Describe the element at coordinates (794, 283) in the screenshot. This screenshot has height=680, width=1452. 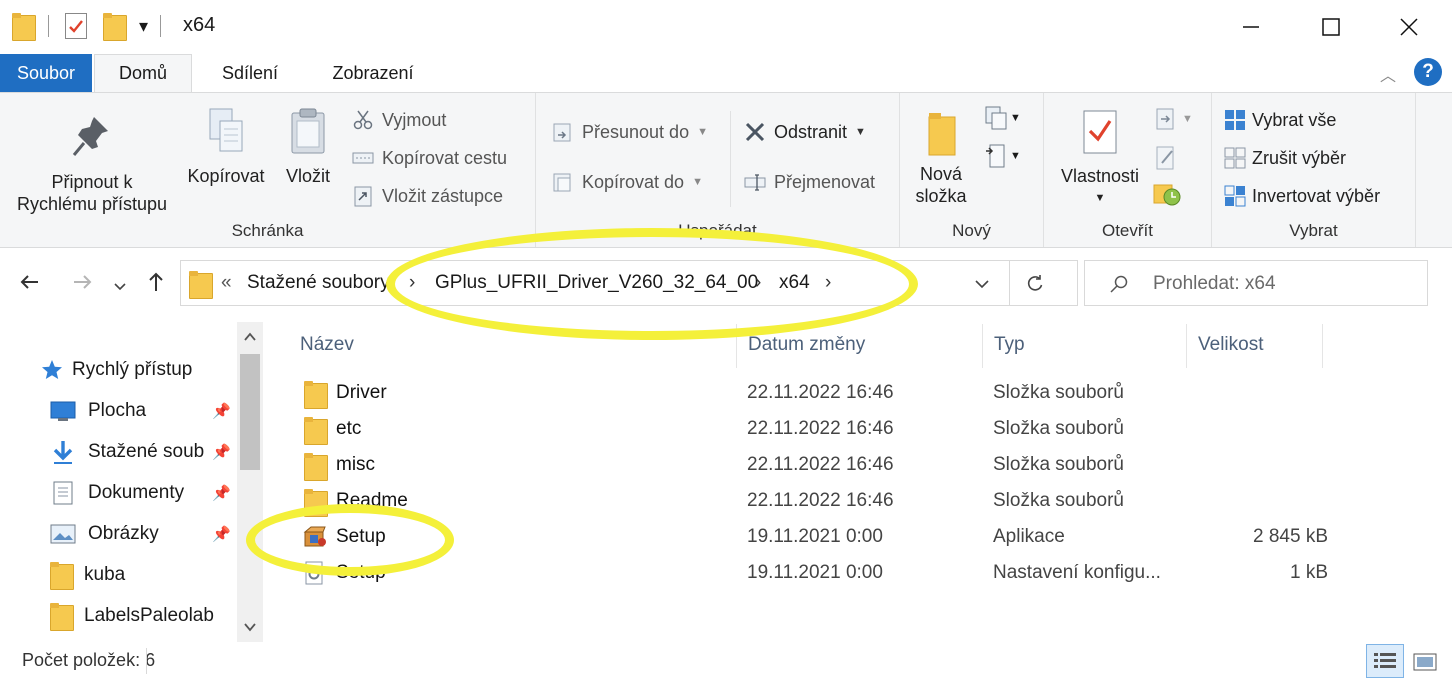
I see `breadcrumb-x64: x64` at that location.